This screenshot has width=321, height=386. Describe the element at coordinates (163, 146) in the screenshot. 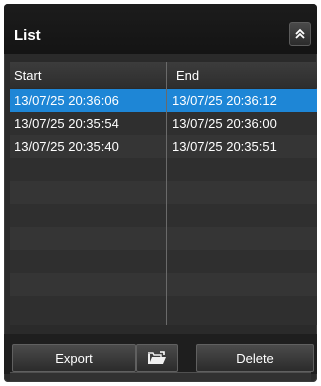

I see `table-row: 13/07/25 20:35:40 13/07/25 20:35:51` at that location.